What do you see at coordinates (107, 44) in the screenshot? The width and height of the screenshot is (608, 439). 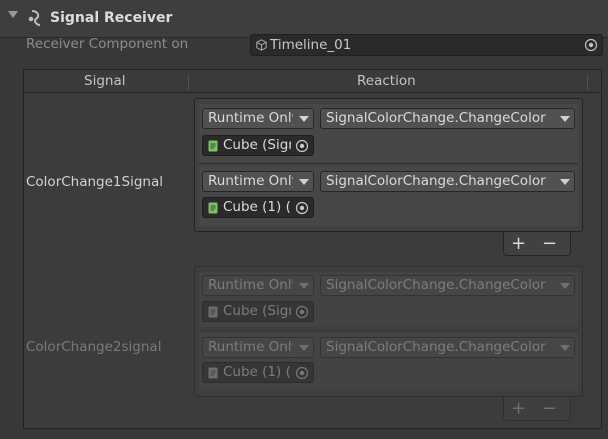 I see `receiver-label: Receiver Component on` at bounding box center [107, 44].